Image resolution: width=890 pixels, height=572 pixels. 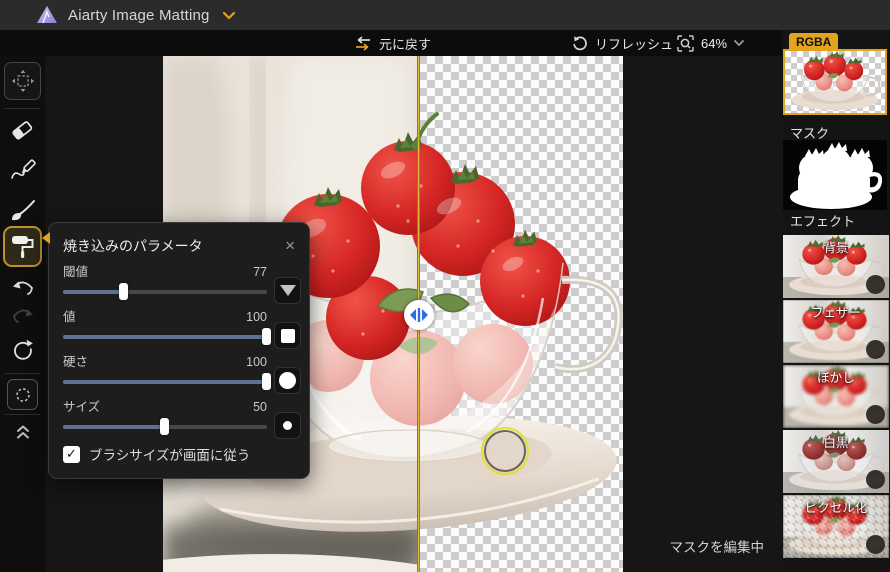 I want to click on effect-label: ぼかし, so click(x=836, y=378).